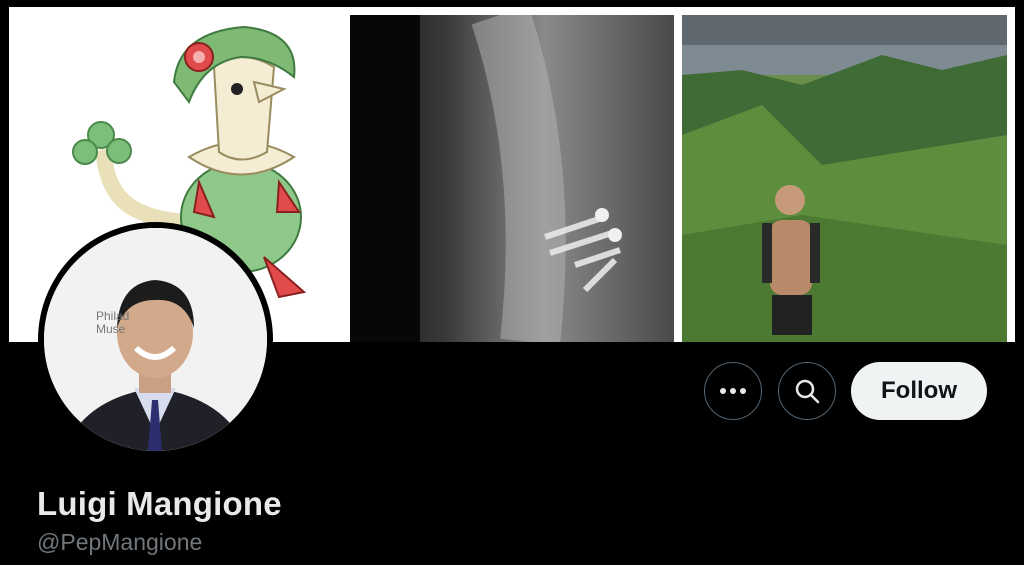 The image size is (1024, 565). I want to click on search-button, so click(807, 391).